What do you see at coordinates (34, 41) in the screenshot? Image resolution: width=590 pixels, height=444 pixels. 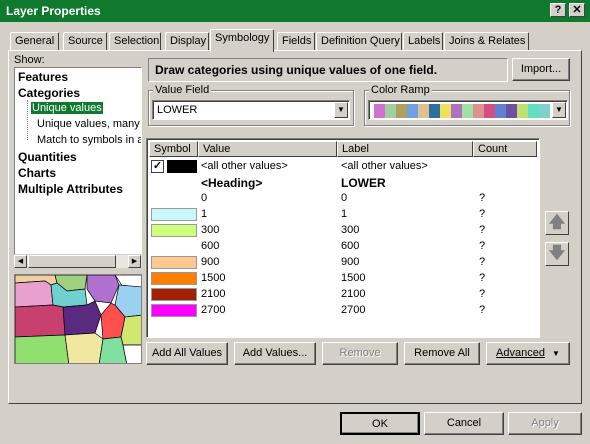 I see `tab-general: General` at bounding box center [34, 41].